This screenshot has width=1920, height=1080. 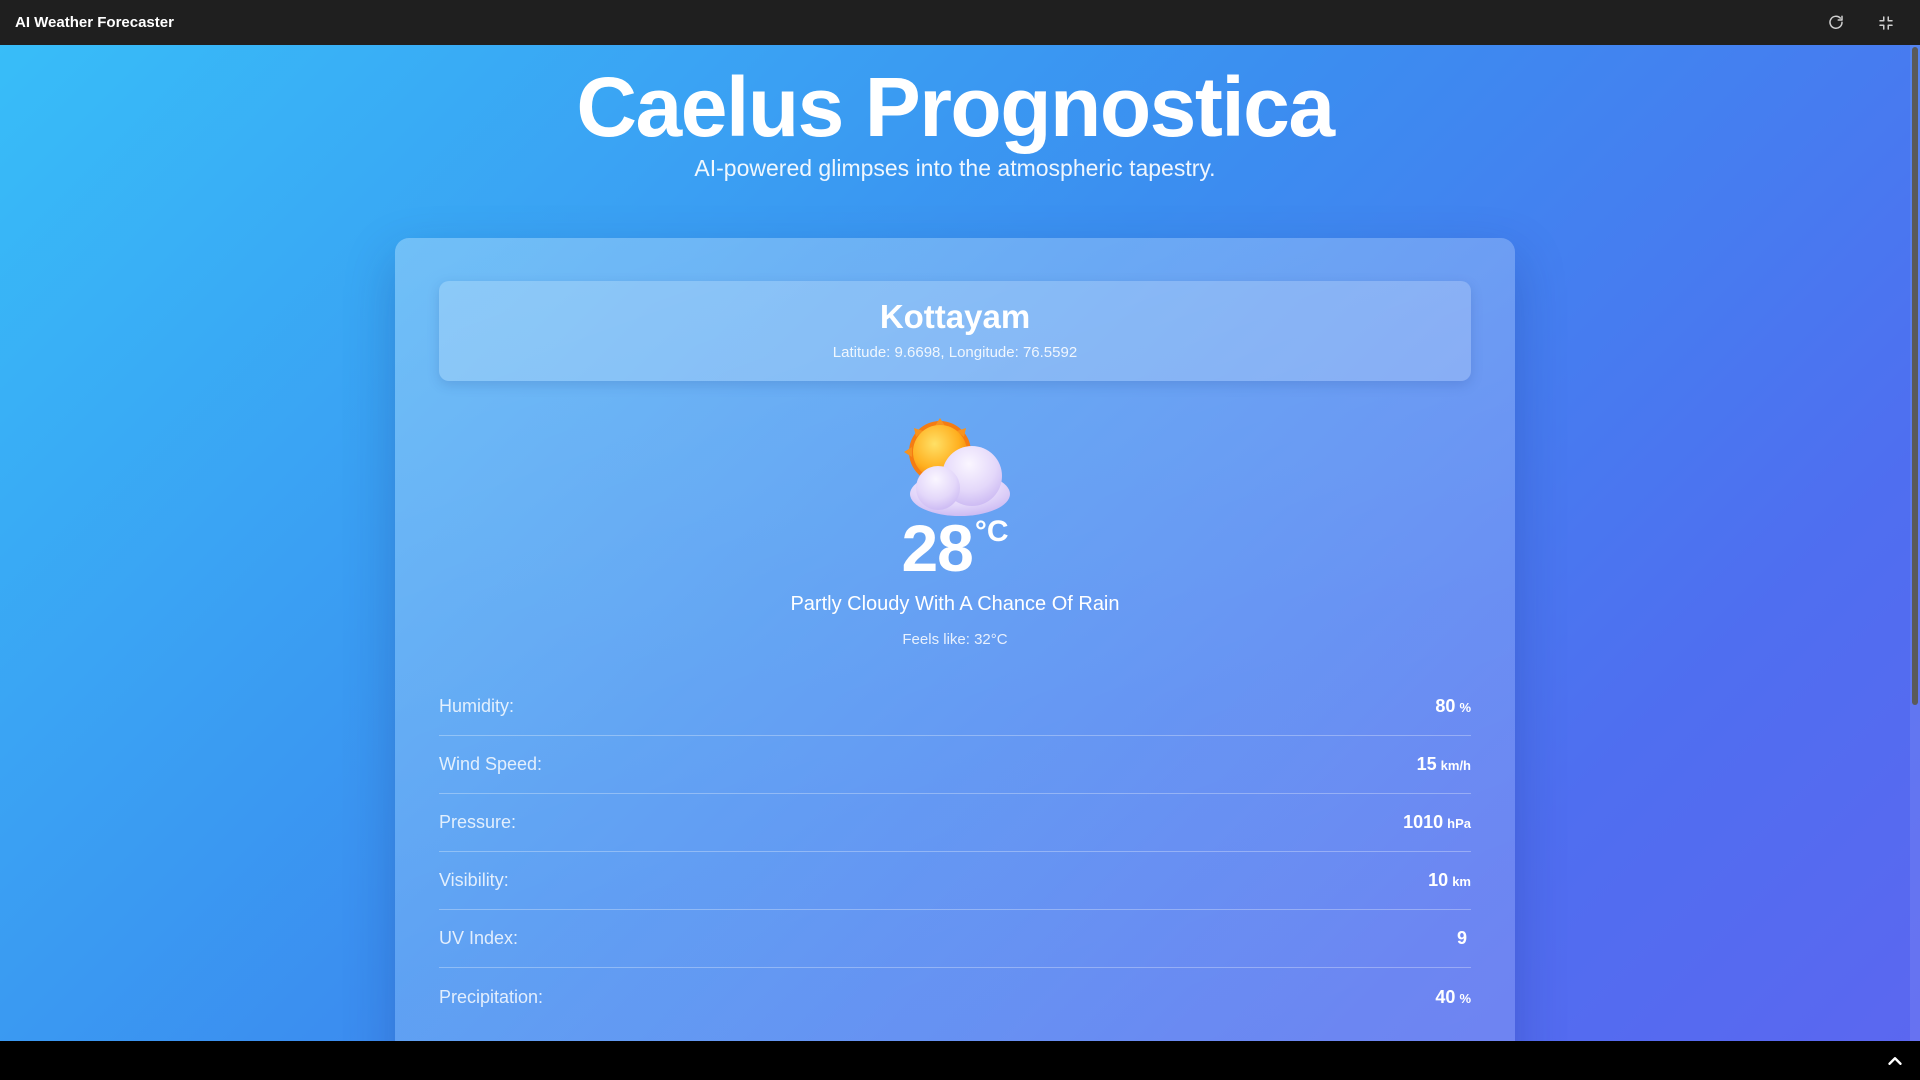 I want to click on metric-label: UV Index:, so click(x=479, y=938).